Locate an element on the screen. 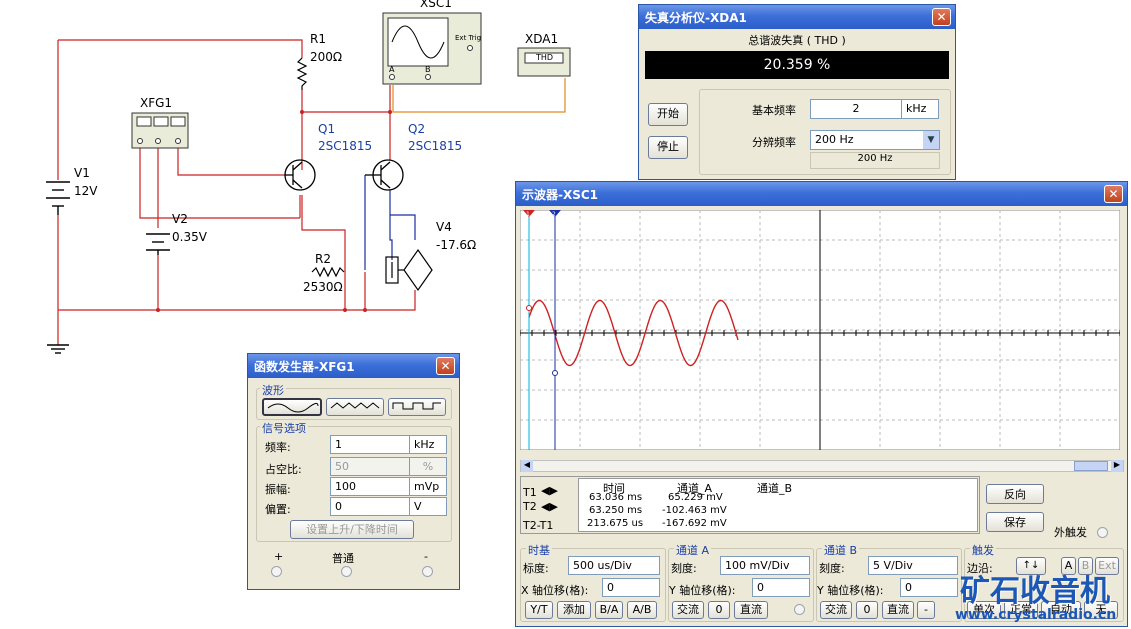  chb-ac-button: 交流 is located at coordinates (836, 610).